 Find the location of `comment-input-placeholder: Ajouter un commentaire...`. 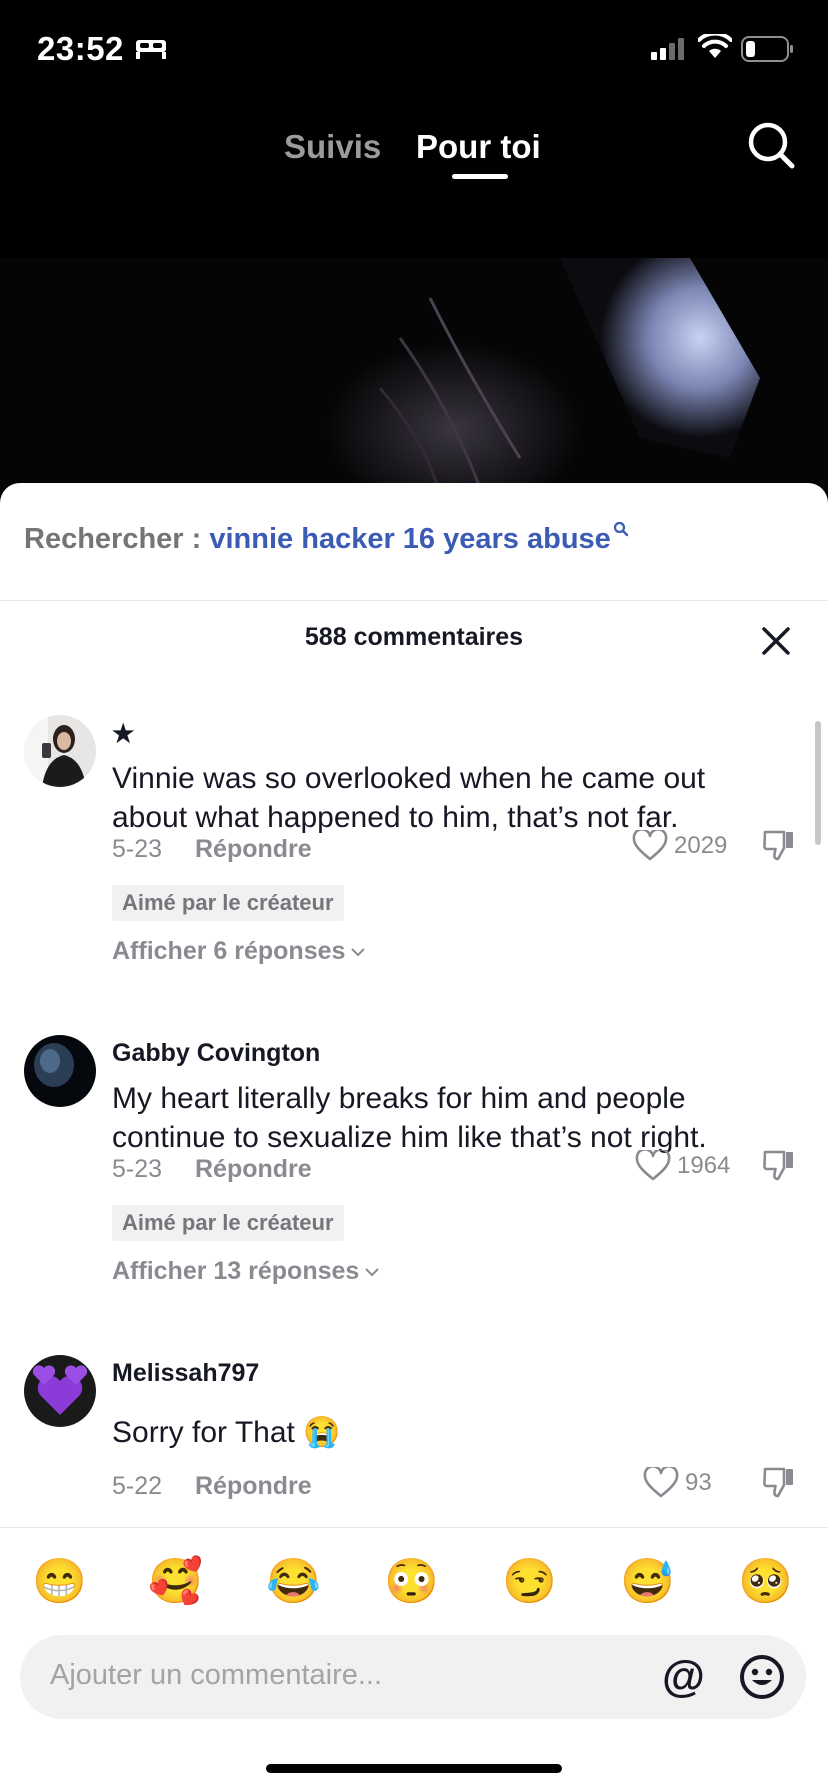

comment-input-placeholder: Ajouter un commentaire... is located at coordinates (216, 1675).